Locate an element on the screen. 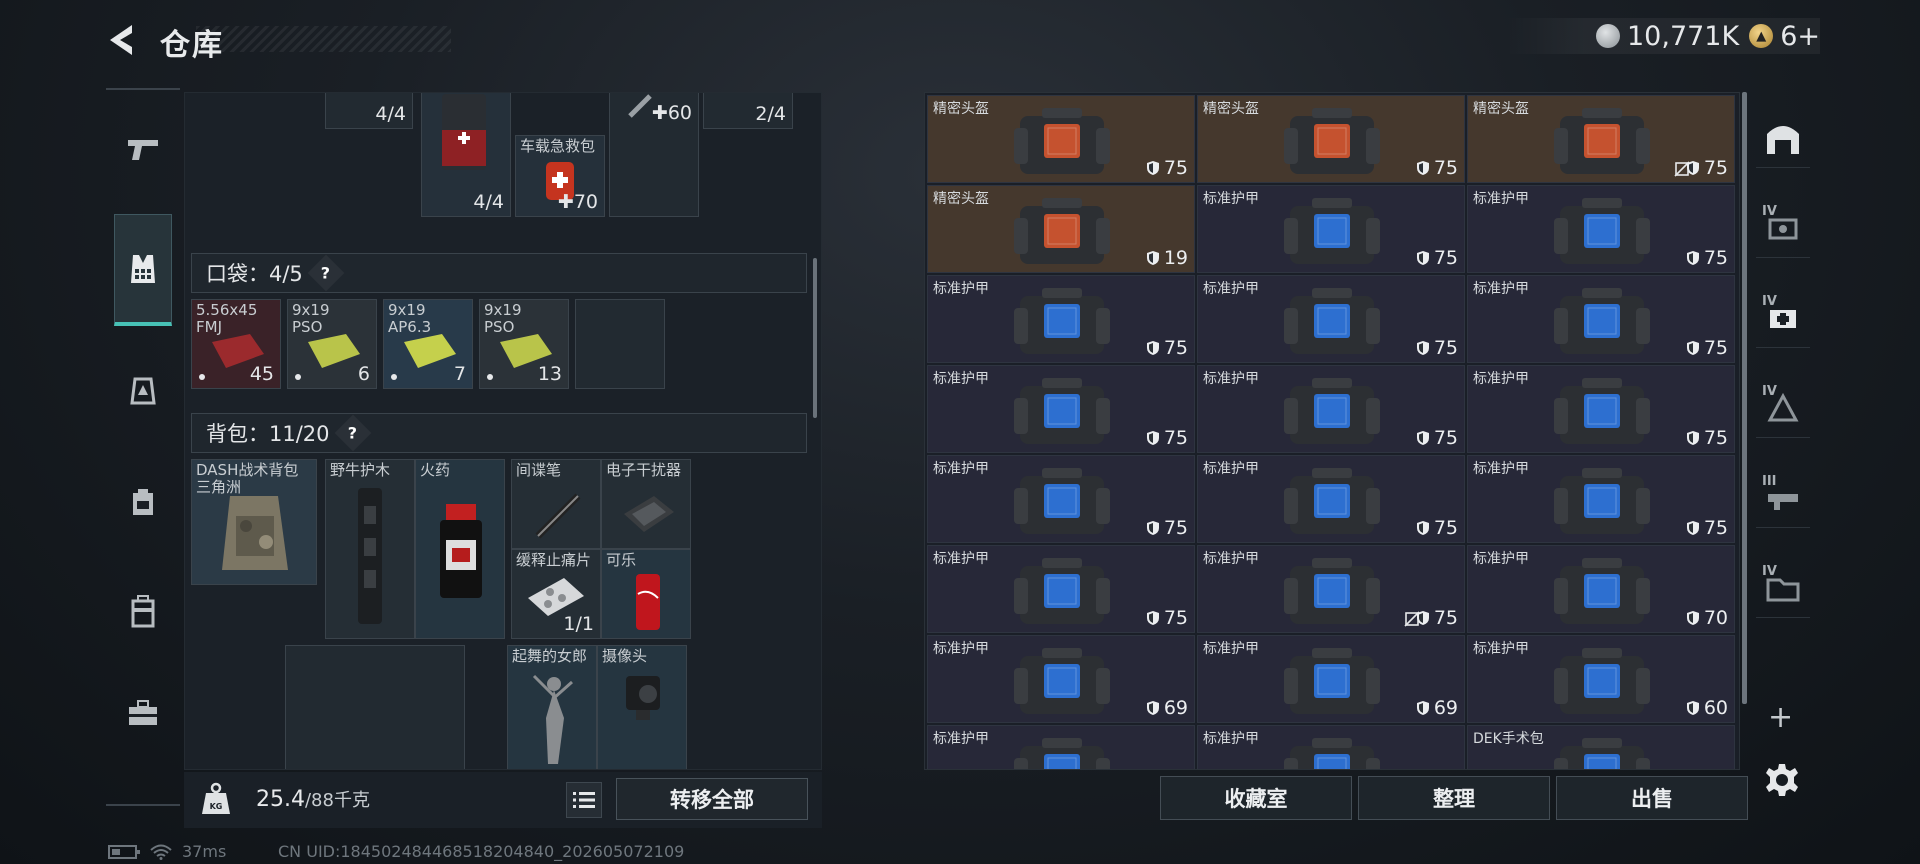 The height and width of the screenshot is (864, 1920). backpack-gunpowder: 火药 is located at coordinates (460, 549).